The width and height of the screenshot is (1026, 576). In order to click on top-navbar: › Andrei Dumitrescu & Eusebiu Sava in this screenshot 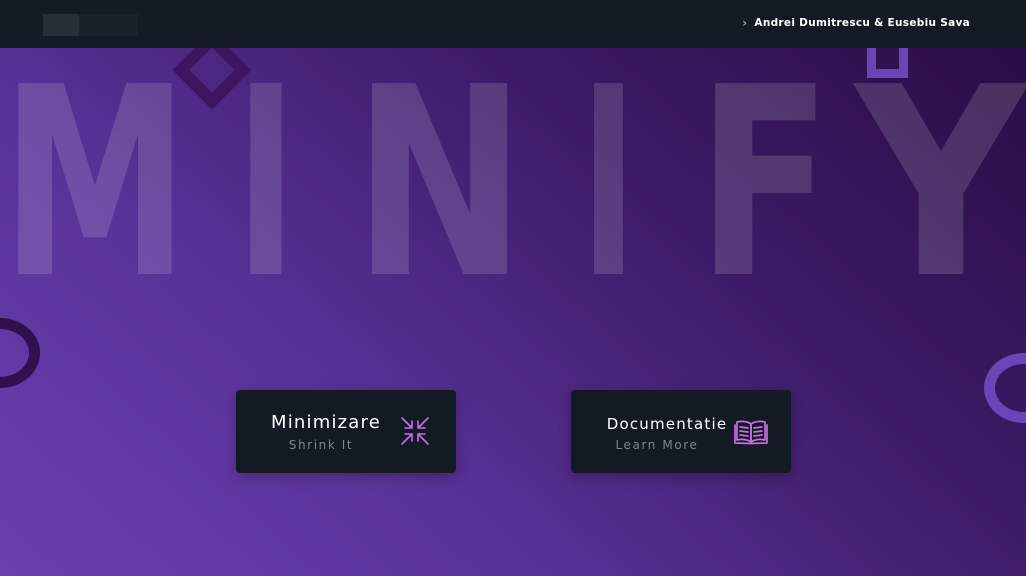, I will do `click(513, 24)`.